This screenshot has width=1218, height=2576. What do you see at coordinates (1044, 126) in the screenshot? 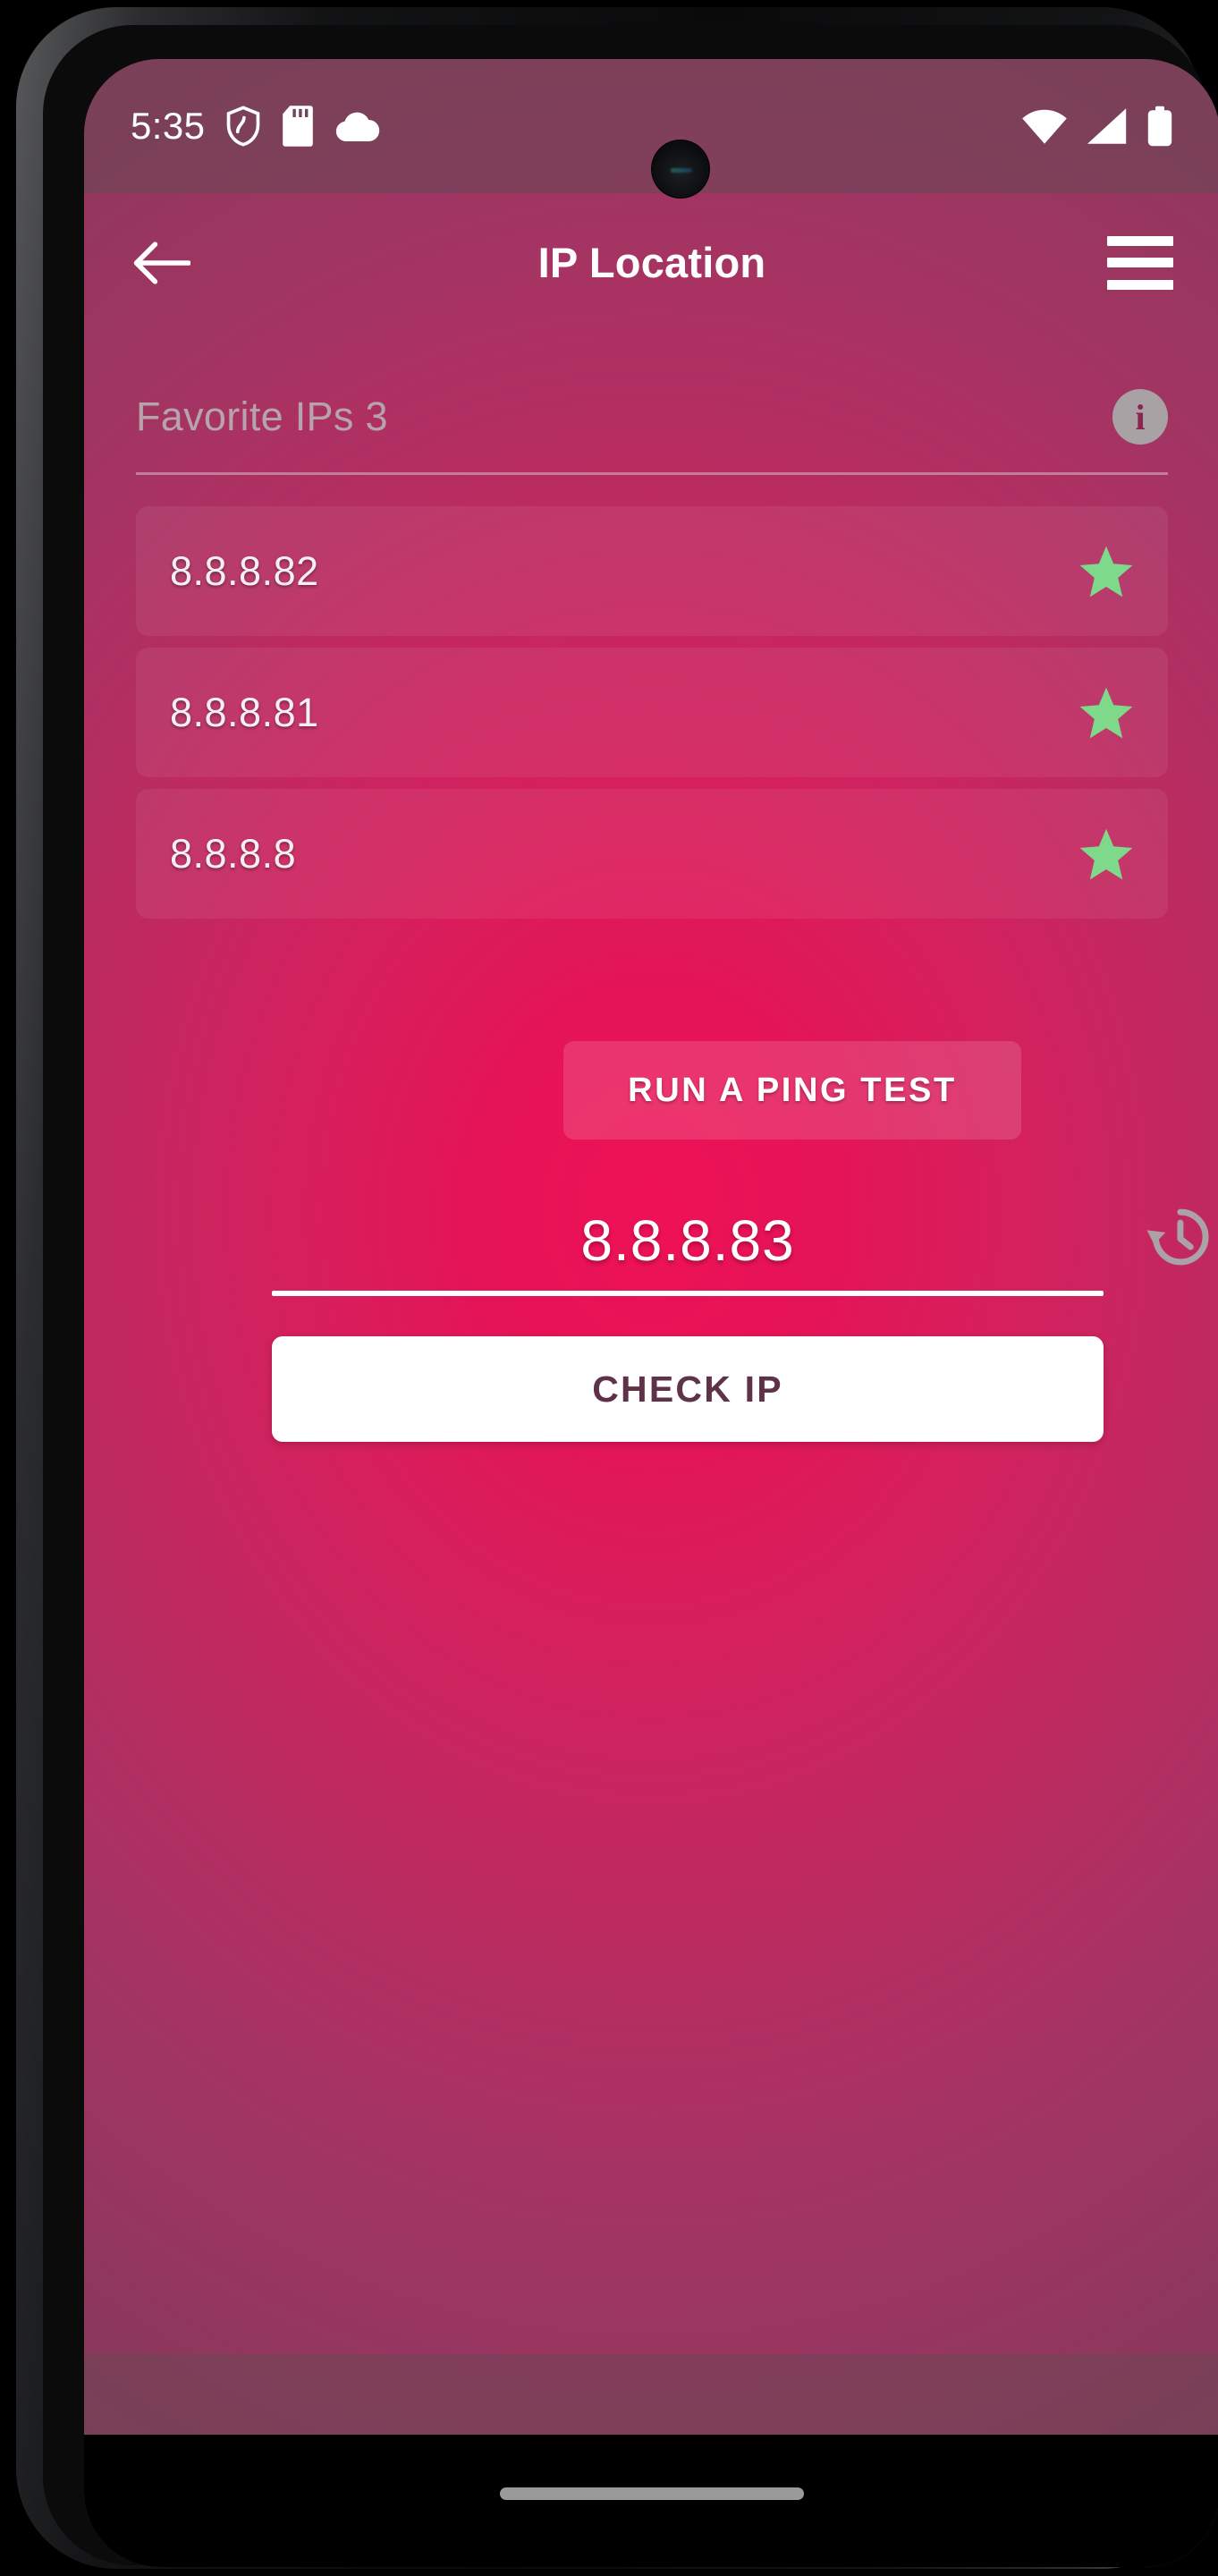
I see `wifi-icon` at bounding box center [1044, 126].